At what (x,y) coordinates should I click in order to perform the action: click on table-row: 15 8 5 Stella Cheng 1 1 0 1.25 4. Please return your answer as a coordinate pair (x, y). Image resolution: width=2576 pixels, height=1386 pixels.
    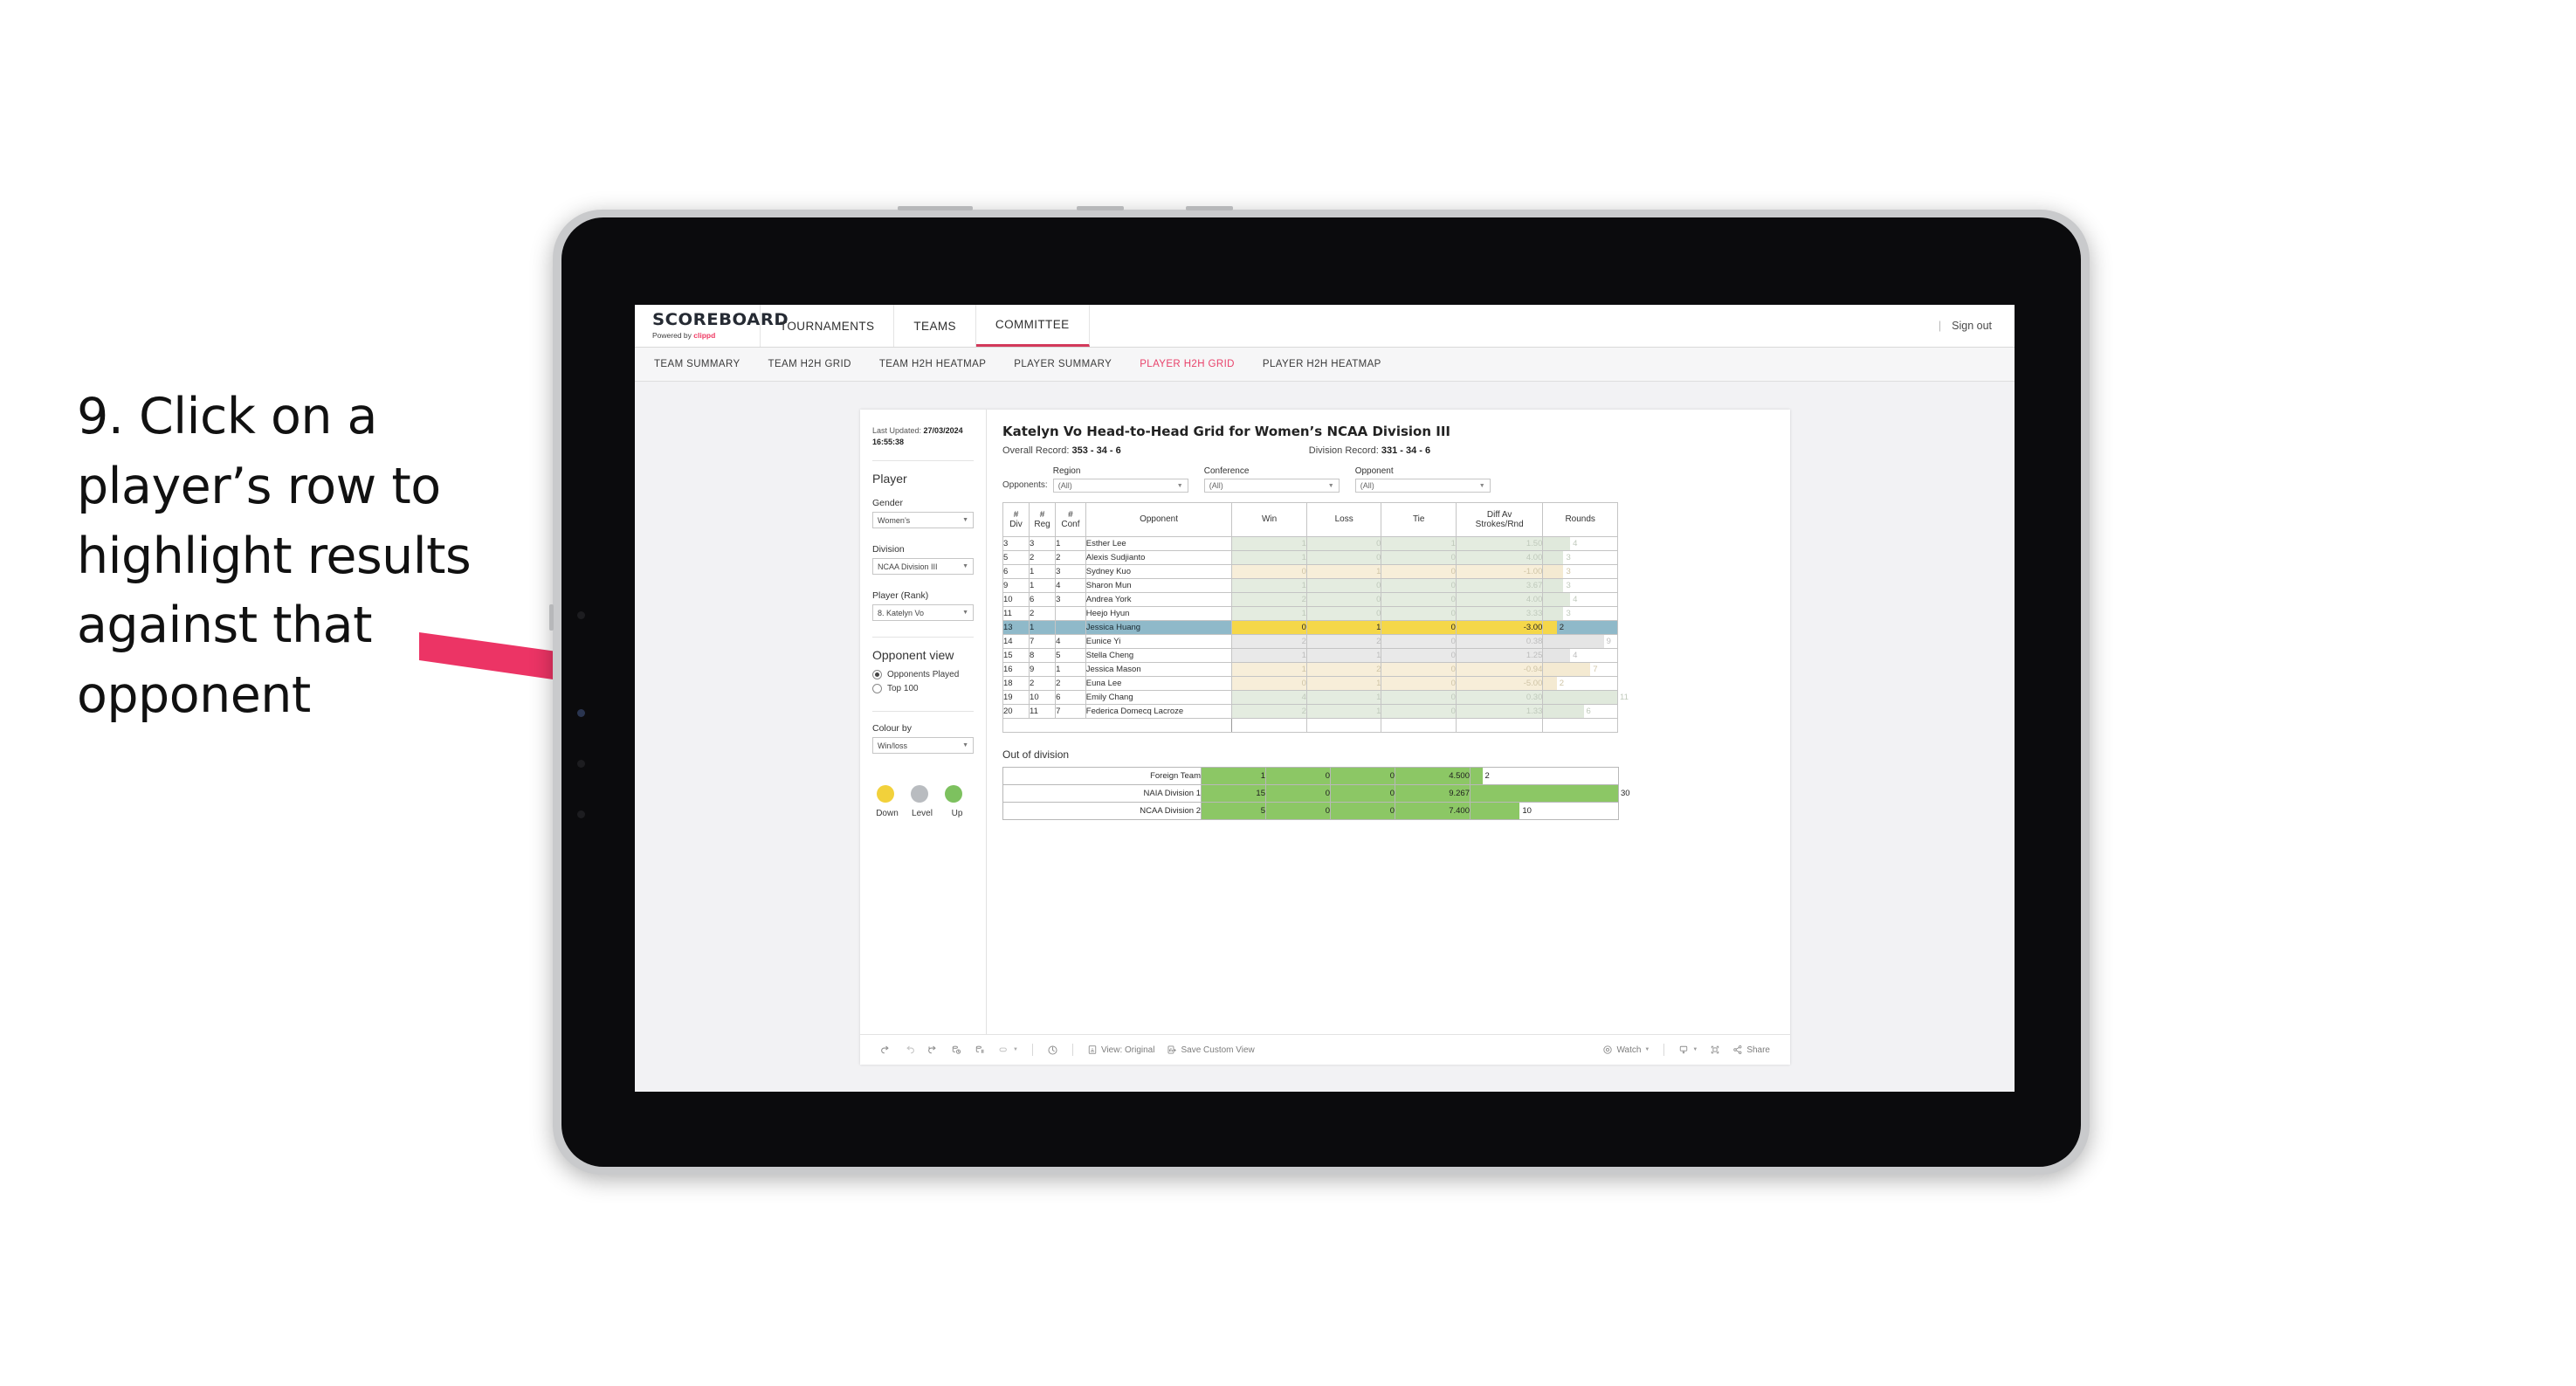
    Looking at the image, I should click on (1310, 656).